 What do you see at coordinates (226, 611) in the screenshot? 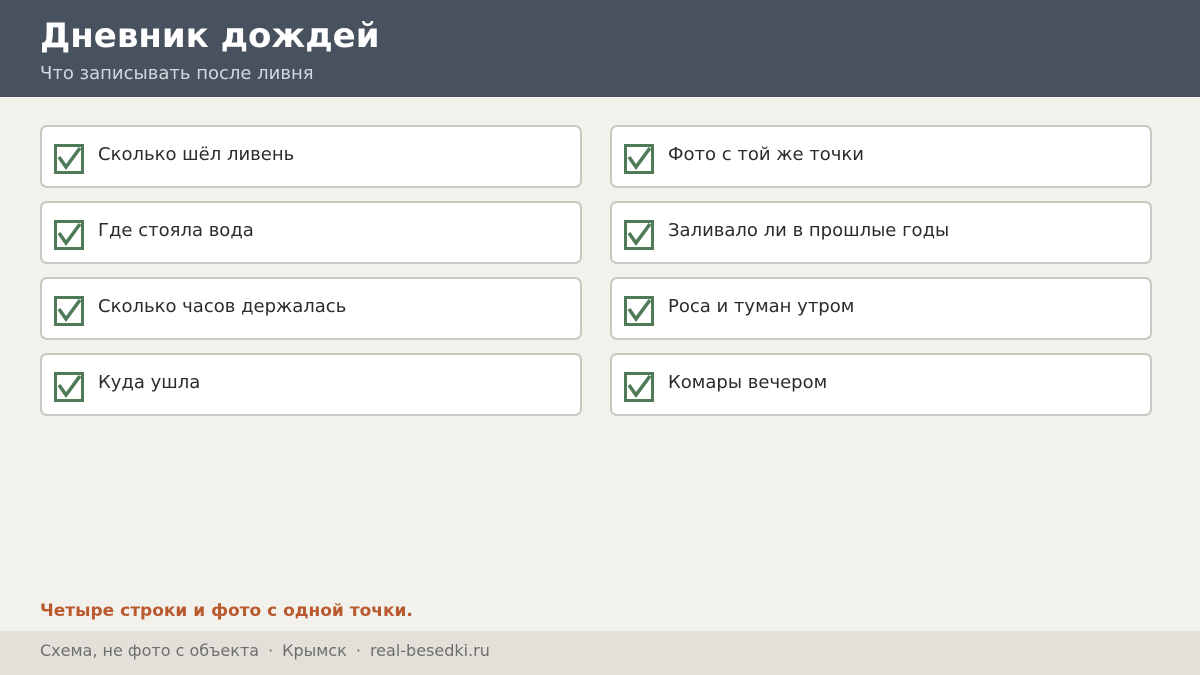
I see `summary-note: Четыре строки и фото с одной точки.` at bounding box center [226, 611].